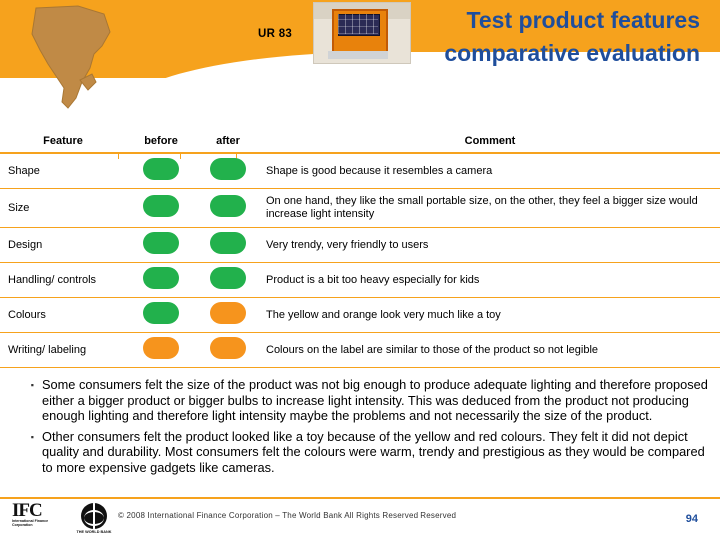 Image resolution: width=720 pixels, height=540 pixels. I want to click on africa-map-icon, so click(71, 57).